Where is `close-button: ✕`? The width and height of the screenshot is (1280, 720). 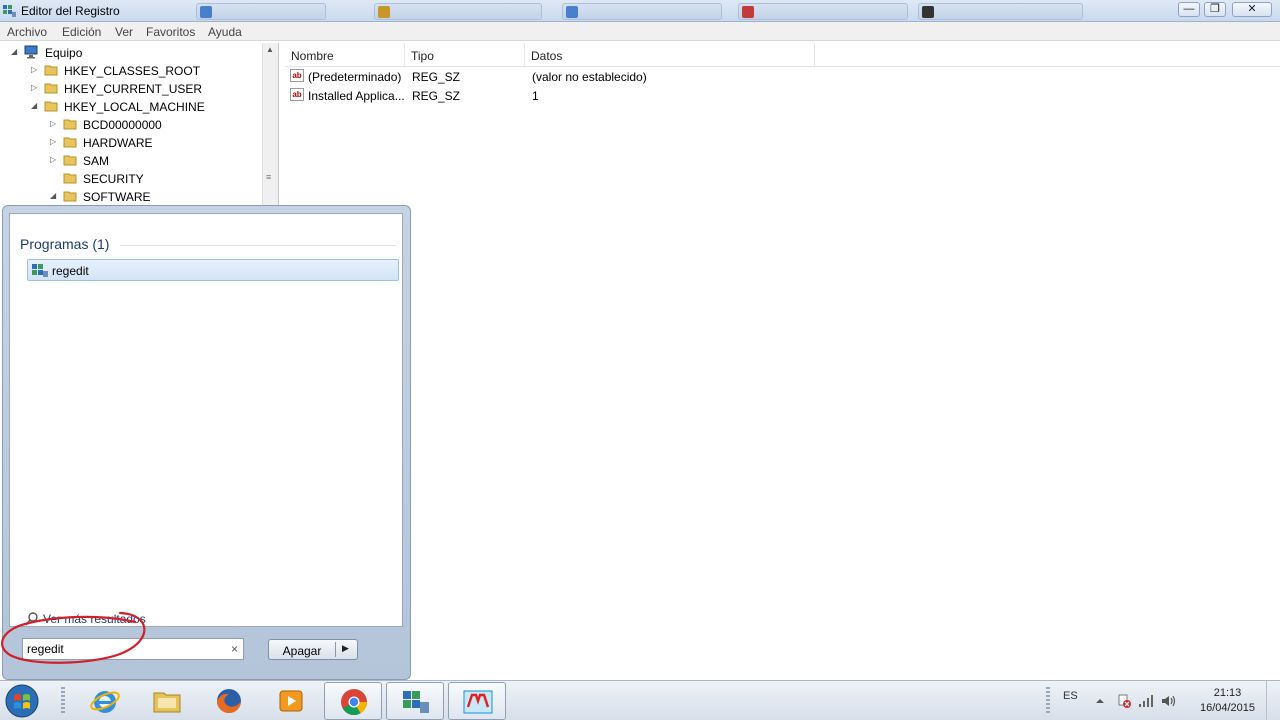
close-button: ✕ is located at coordinates (1252, 9).